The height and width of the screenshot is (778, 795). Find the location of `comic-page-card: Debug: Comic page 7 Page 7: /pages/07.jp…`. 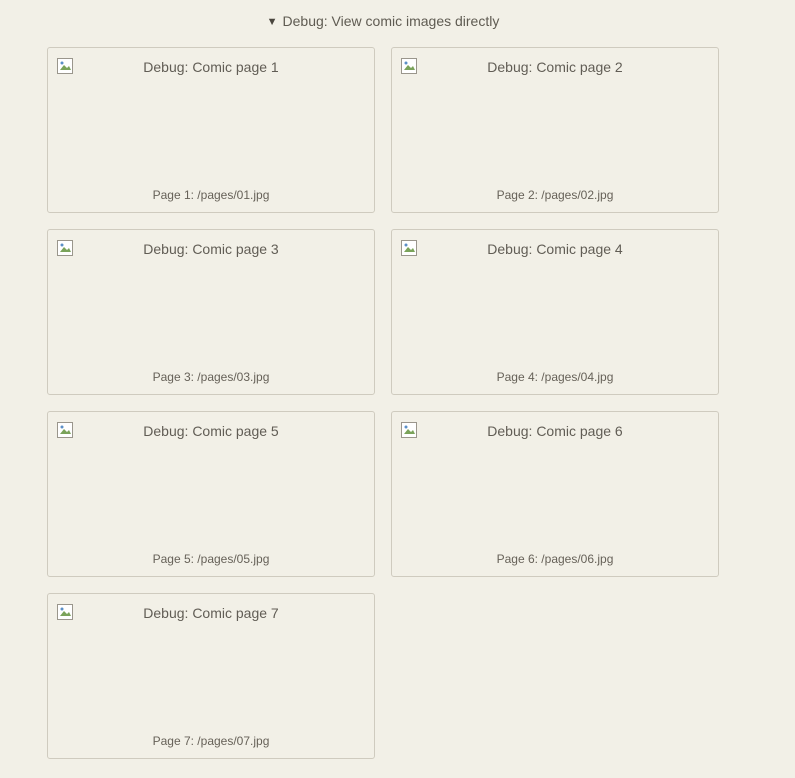

comic-page-card: Debug: Comic page 7 Page 7: /pages/07.jp… is located at coordinates (211, 676).